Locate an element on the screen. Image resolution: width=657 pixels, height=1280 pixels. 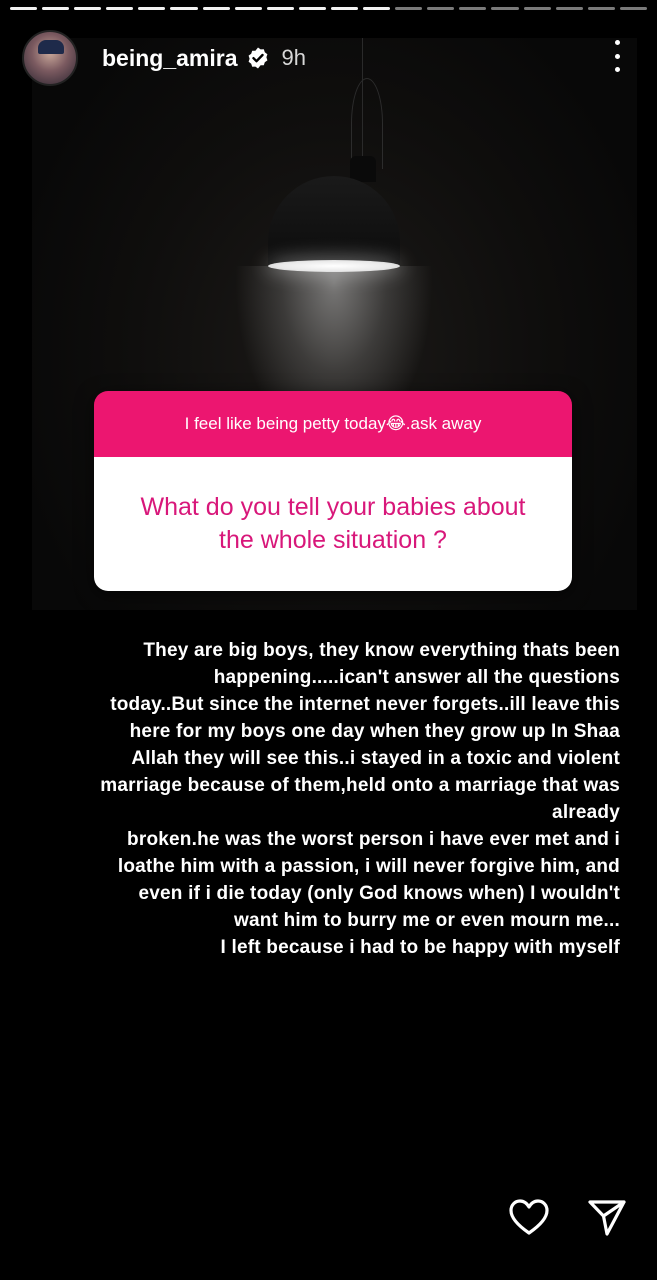
story-actions is located at coordinates (568, 1218).